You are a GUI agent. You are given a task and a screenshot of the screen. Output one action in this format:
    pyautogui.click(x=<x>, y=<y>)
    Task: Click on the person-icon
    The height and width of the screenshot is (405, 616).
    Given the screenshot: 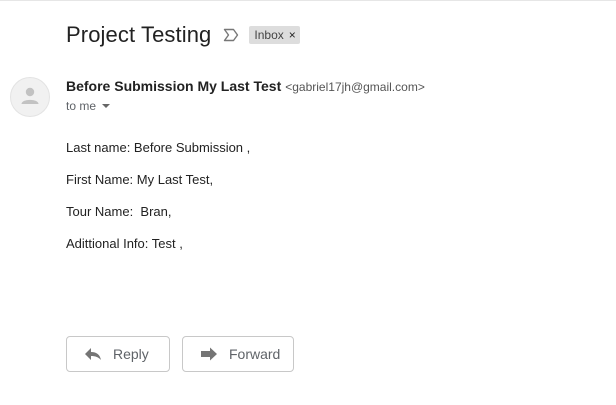 What is the action you would take?
    pyautogui.click(x=30, y=97)
    